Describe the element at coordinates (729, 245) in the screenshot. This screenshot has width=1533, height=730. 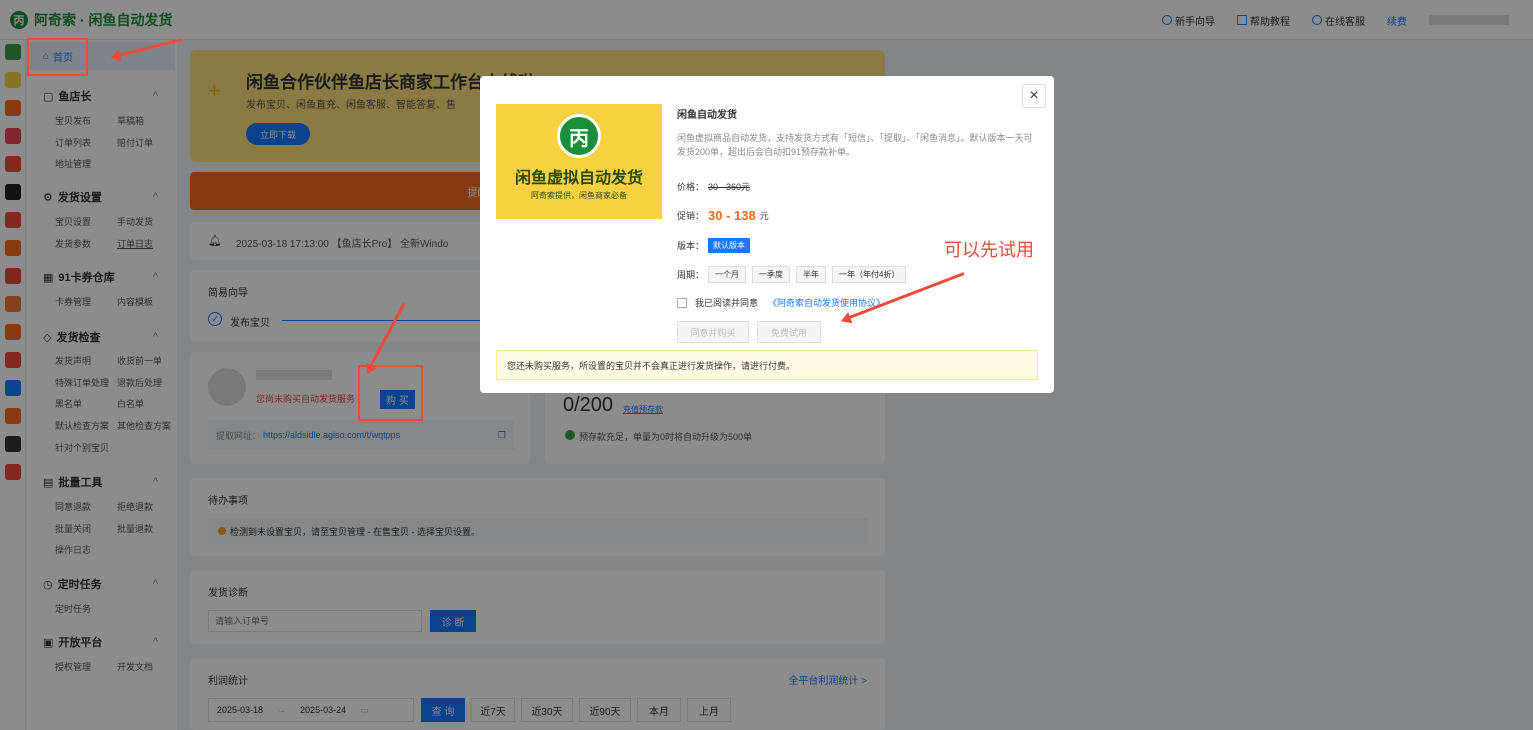
I see `version-option: 默认版本` at that location.